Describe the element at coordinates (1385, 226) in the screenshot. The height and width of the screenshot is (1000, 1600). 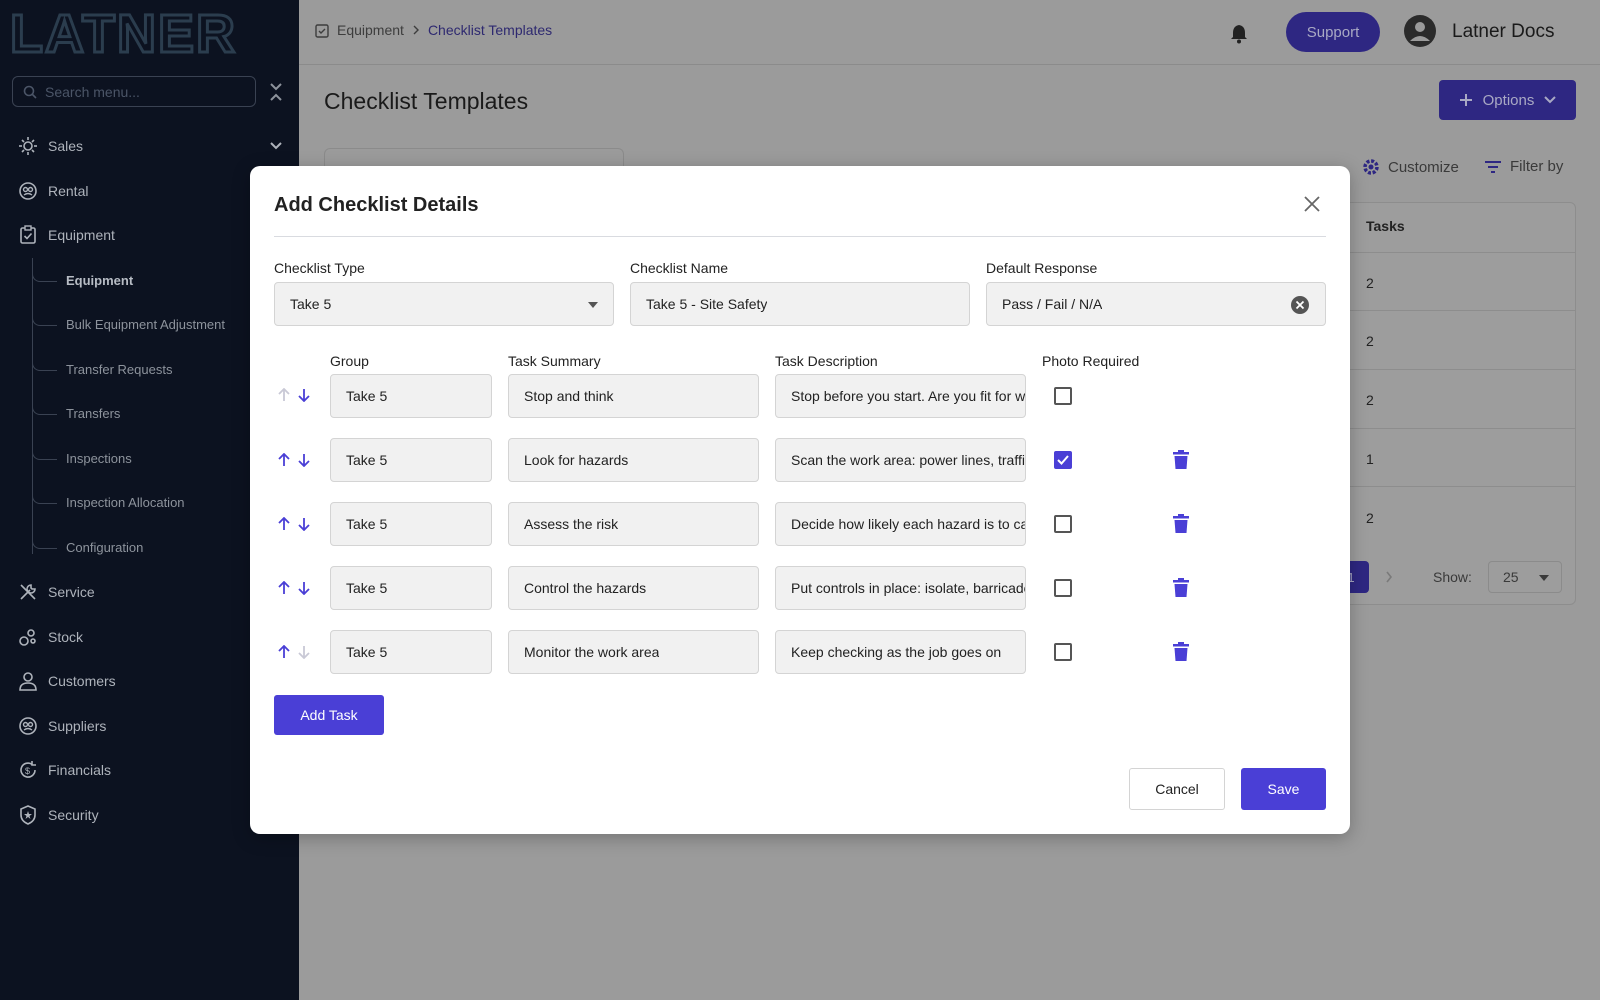
I see `tasks-column-header: Tasks` at that location.